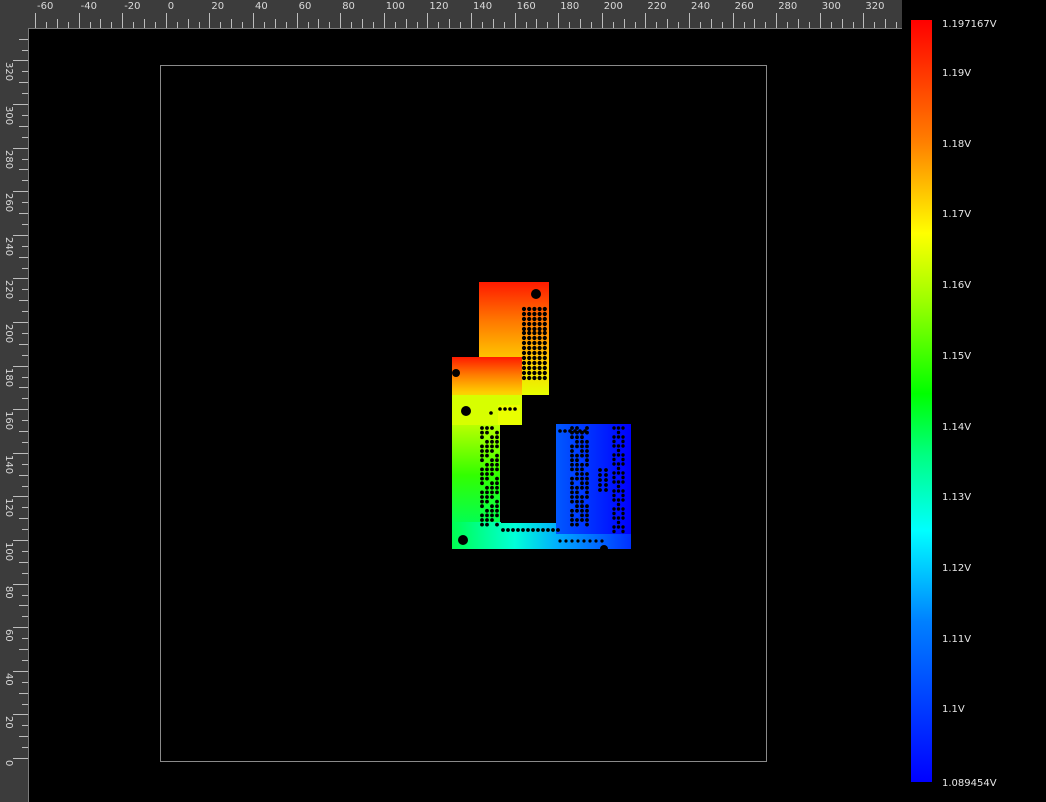 This screenshot has height=802, width=1046. Describe the element at coordinates (953, 710) in the screenshot. I see `colorbar-tick-label: 1.1V` at that location.